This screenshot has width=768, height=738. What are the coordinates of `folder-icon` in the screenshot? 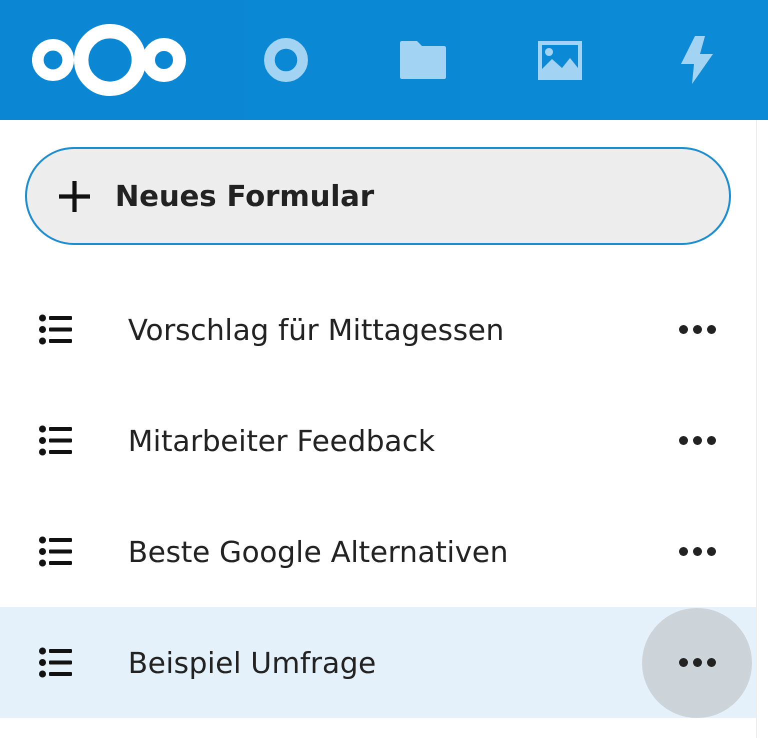 It's located at (423, 60).